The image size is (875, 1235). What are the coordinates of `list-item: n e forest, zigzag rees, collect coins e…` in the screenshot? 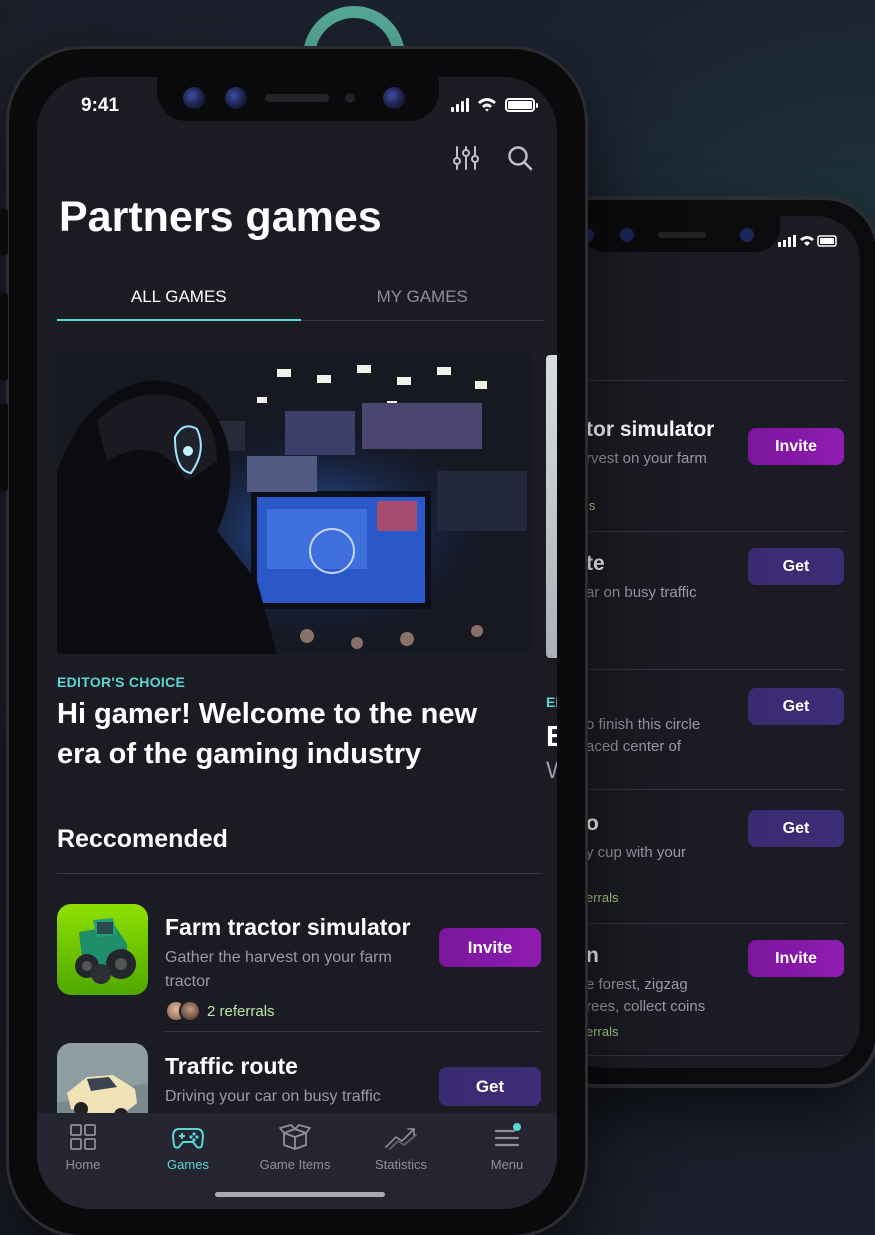 It's located at (702, 990).